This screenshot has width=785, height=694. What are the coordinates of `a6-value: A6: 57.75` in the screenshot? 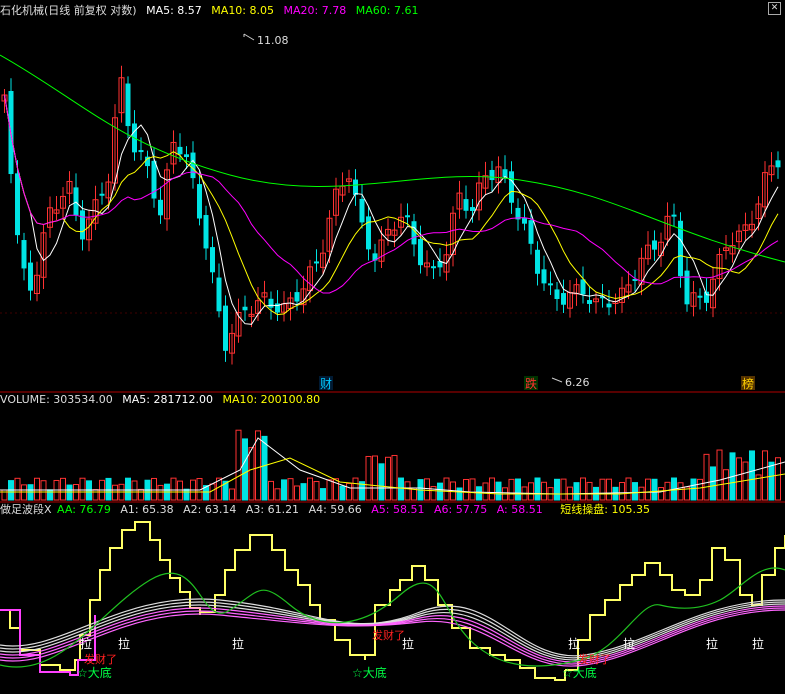 It's located at (461, 509).